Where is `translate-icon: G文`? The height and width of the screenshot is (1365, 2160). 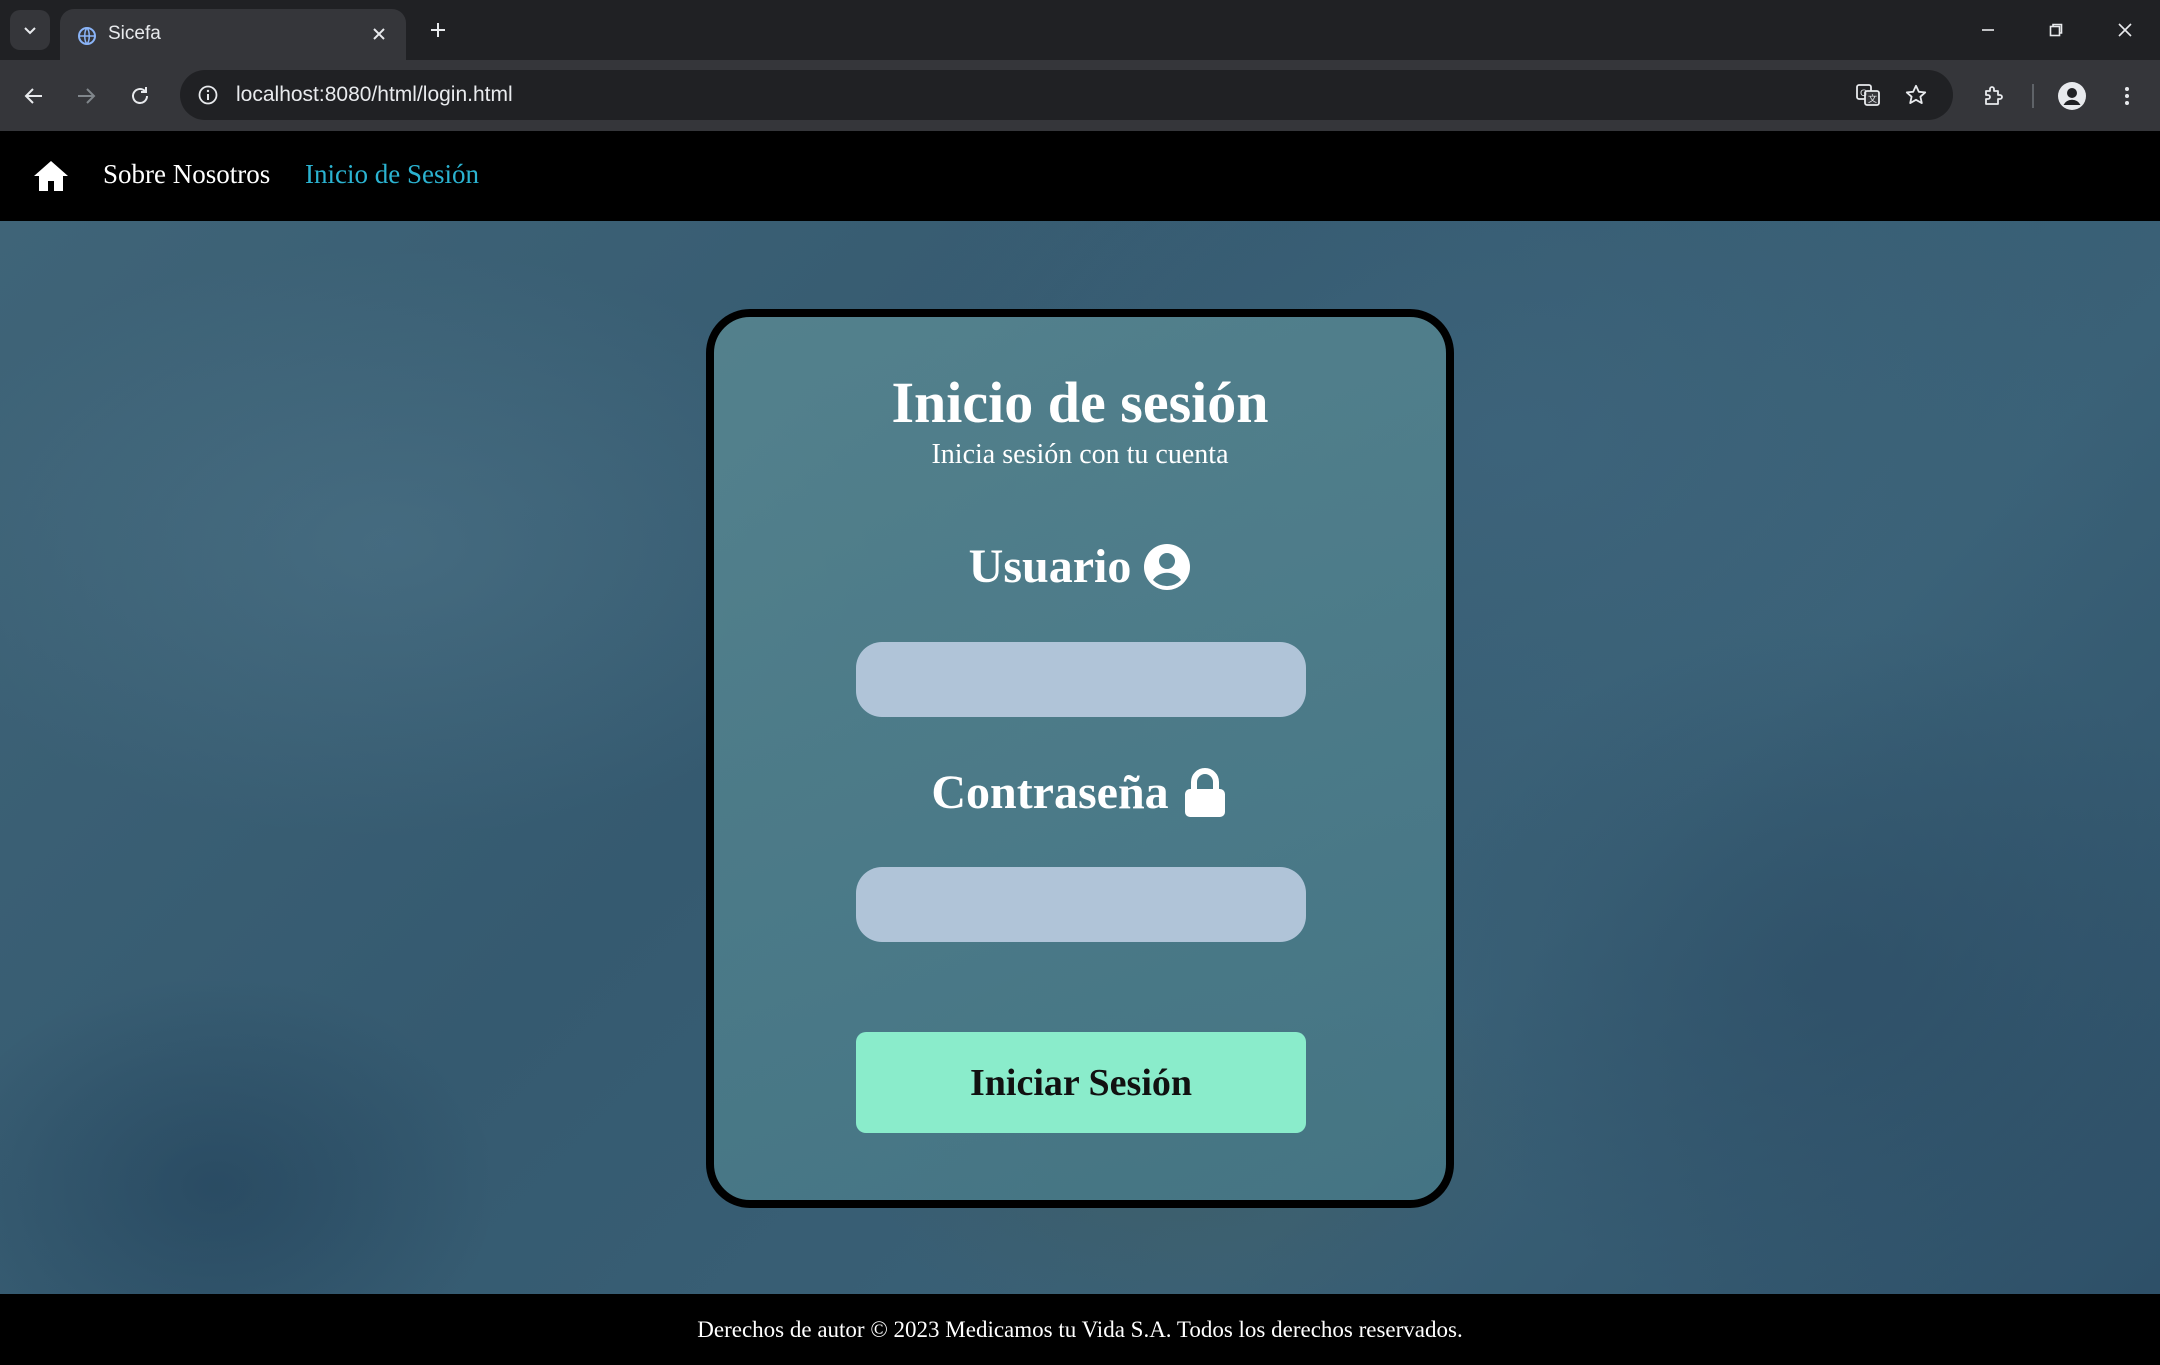 translate-icon: G文 is located at coordinates (1868, 95).